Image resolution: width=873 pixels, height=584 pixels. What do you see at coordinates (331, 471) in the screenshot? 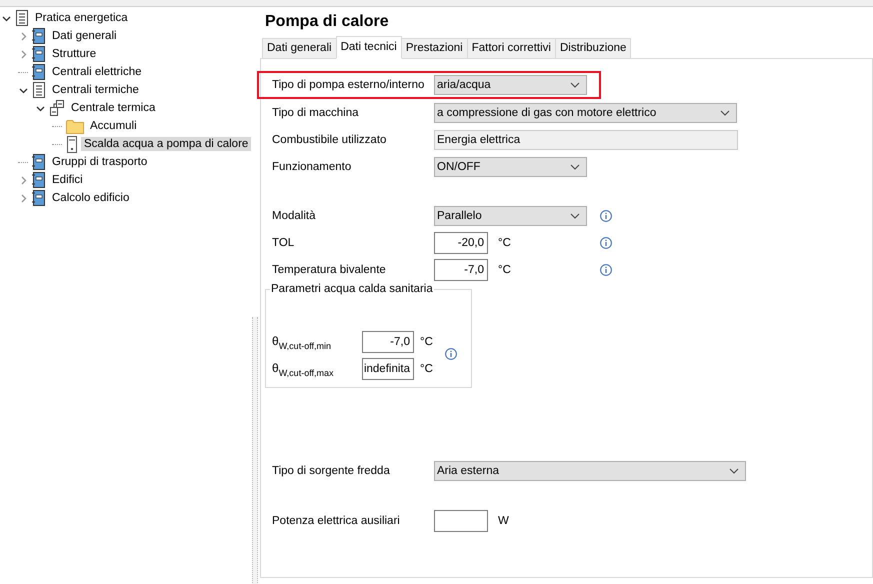
I see `field-label: Tipo di sorgente fredda` at bounding box center [331, 471].